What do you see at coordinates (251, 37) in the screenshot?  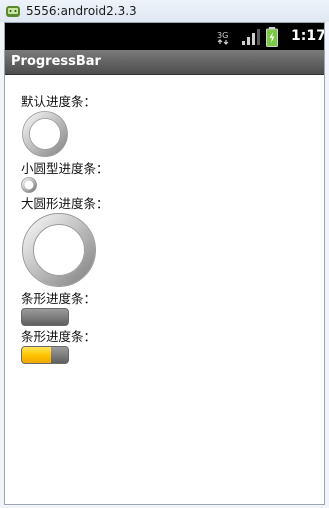 I see `signal-strength-icon` at bounding box center [251, 37].